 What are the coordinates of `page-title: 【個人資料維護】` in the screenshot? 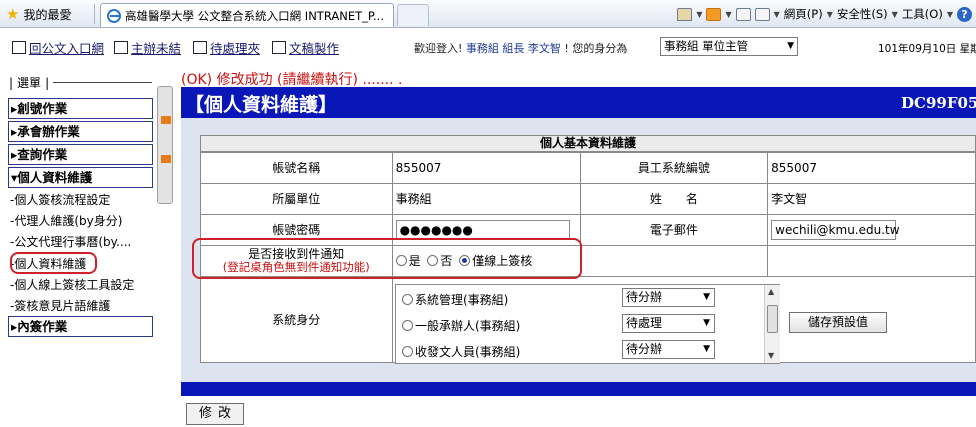 It's located at (261, 105).